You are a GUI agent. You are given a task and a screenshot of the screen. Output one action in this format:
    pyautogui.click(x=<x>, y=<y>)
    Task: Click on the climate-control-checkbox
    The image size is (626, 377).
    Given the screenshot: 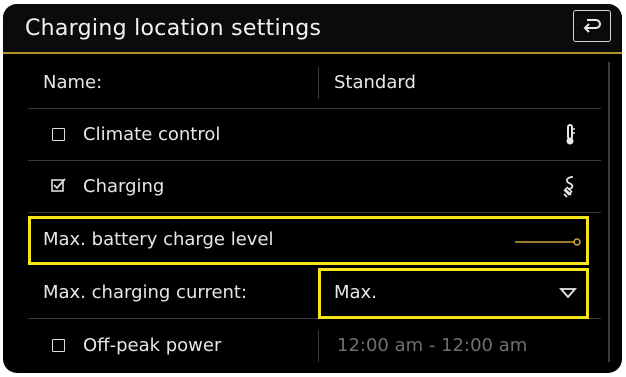 What is the action you would take?
    pyautogui.click(x=58, y=134)
    